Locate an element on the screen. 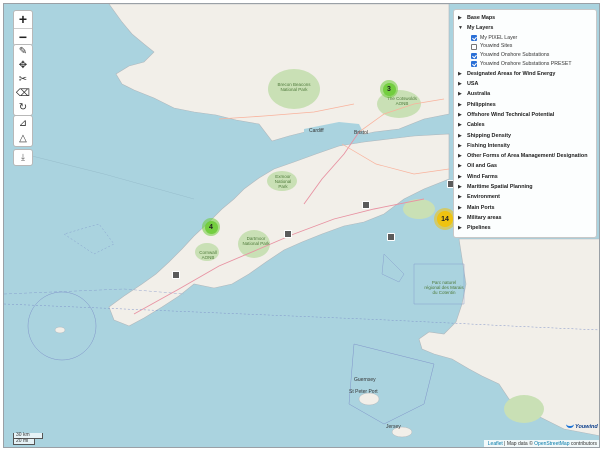 Image resolution: width=604 pixels, height=451 pixels. layer-group-maritime-spatial-planning: ▶ Maritime Spatial Planning is located at coordinates (525, 187).